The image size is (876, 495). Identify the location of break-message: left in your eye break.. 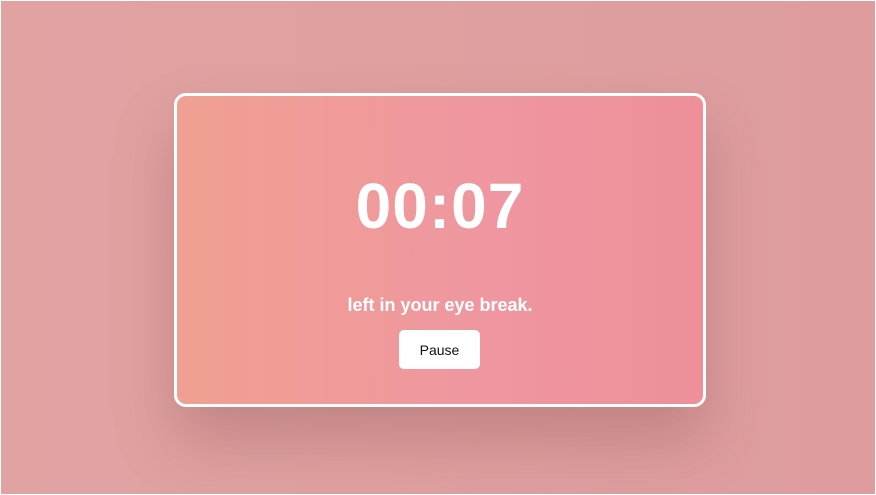
(440, 305).